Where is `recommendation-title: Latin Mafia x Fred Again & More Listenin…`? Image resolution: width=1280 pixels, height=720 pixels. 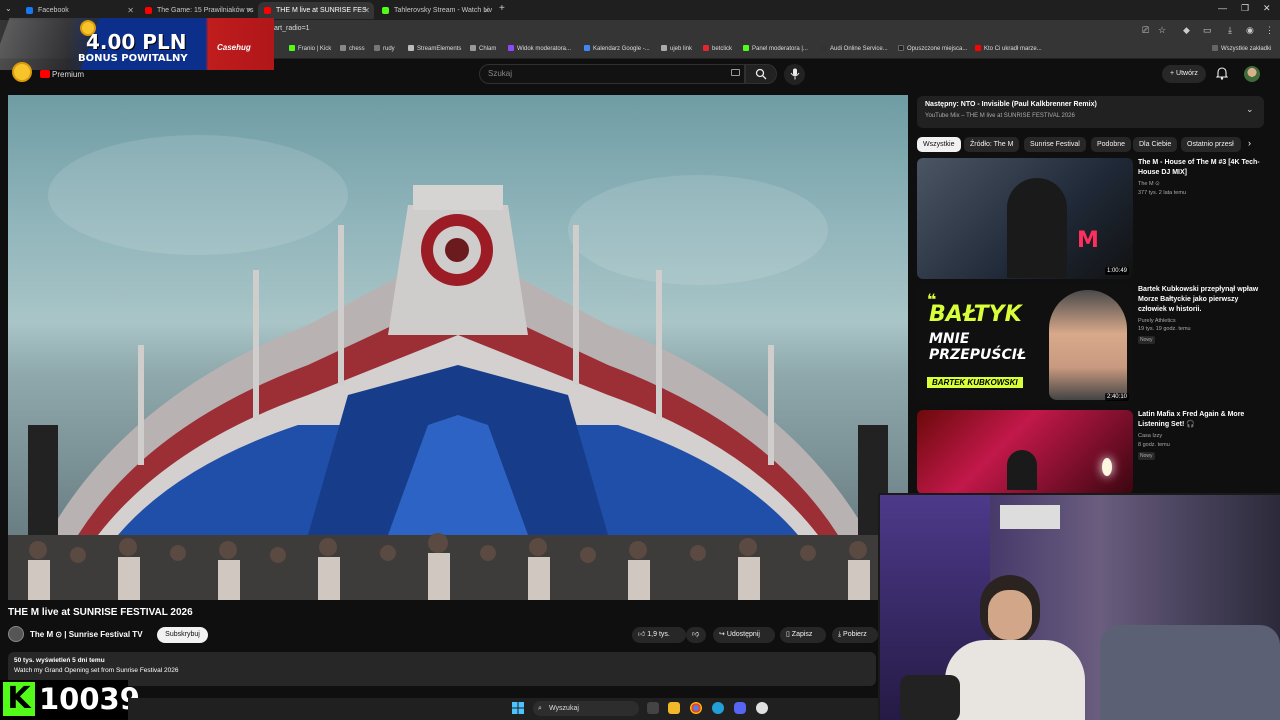
recommendation-title: Latin Mafia x Fred Again & More Listenin… is located at coordinates (1202, 420).